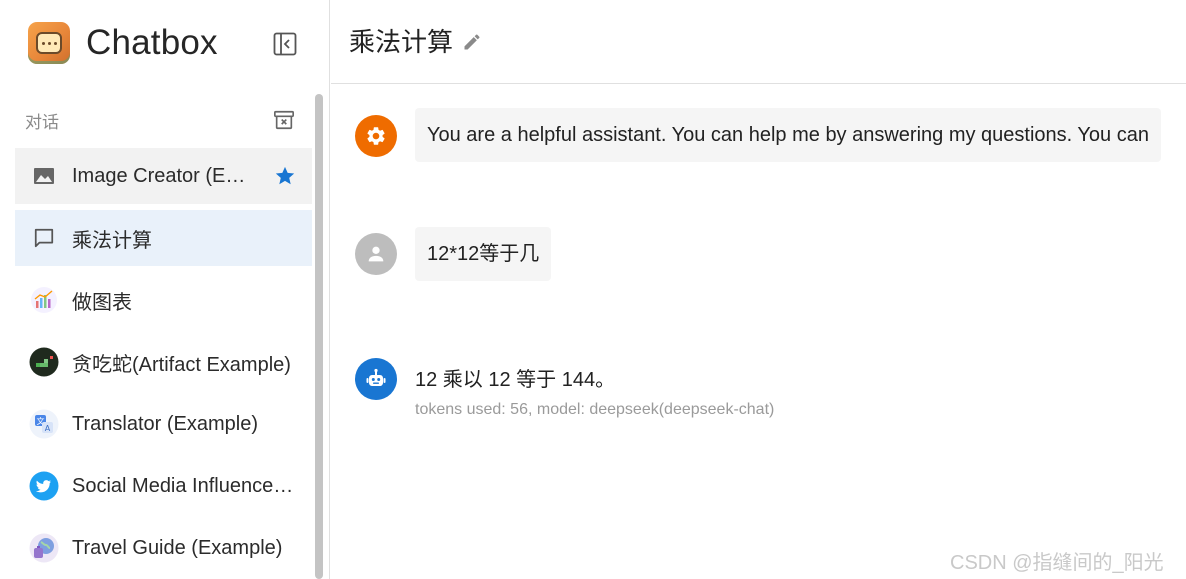 The height and width of the screenshot is (579, 1186). I want to click on gear-icon, so click(376, 136).